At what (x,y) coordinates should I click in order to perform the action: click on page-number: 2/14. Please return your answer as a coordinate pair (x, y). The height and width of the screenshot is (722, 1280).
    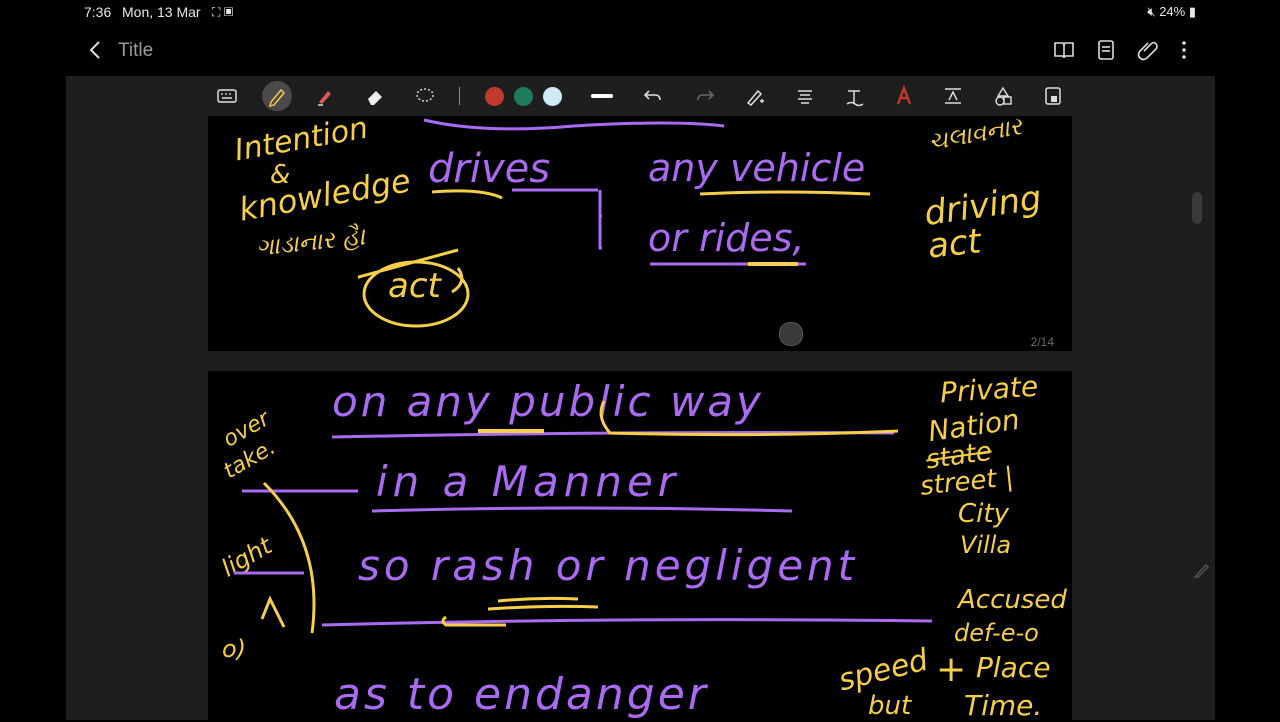
    Looking at the image, I should click on (1042, 342).